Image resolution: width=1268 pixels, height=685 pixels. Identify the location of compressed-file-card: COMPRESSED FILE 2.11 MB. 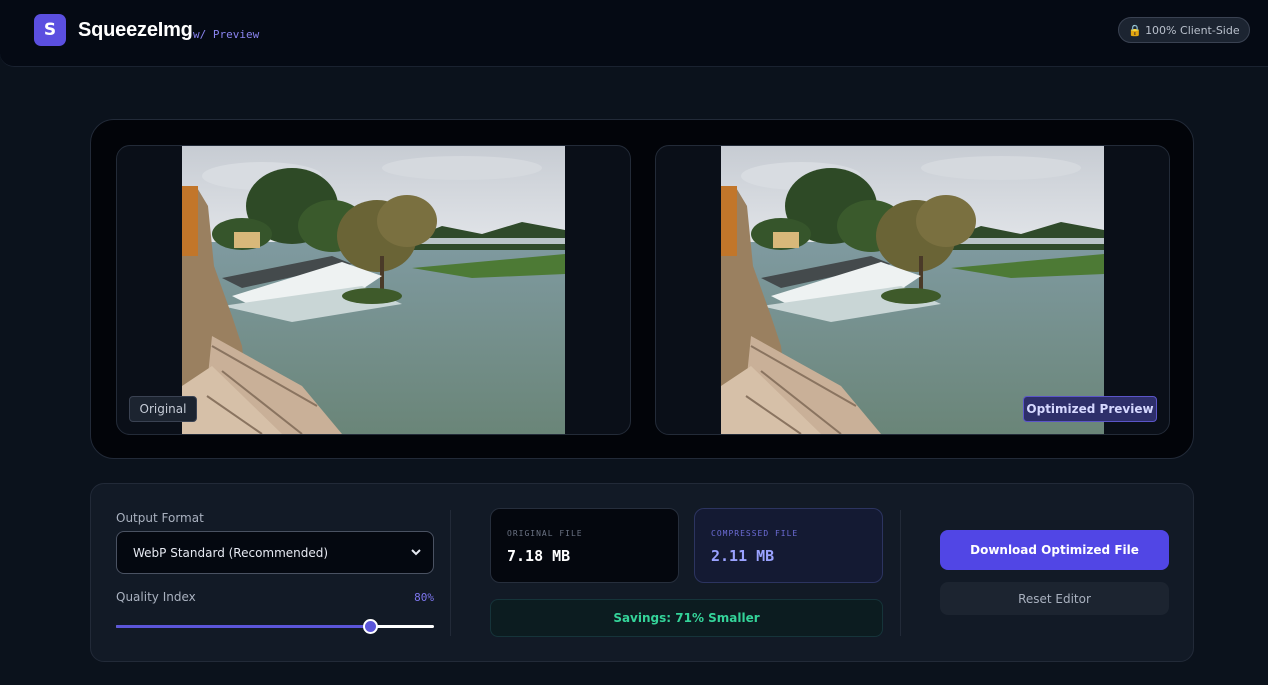
(788, 545).